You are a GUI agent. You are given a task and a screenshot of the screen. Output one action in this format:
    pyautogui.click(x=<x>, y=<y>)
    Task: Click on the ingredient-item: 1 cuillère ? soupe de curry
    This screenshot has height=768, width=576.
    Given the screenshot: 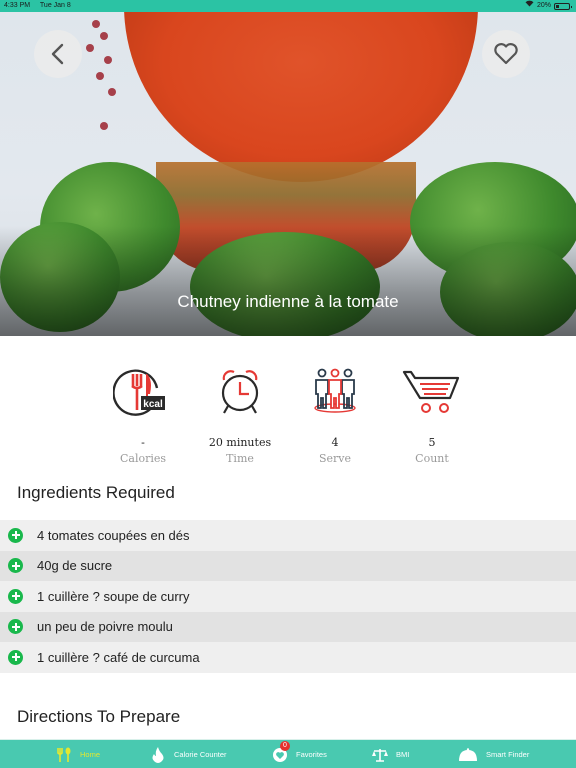 What is the action you would take?
    pyautogui.click(x=288, y=596)
    